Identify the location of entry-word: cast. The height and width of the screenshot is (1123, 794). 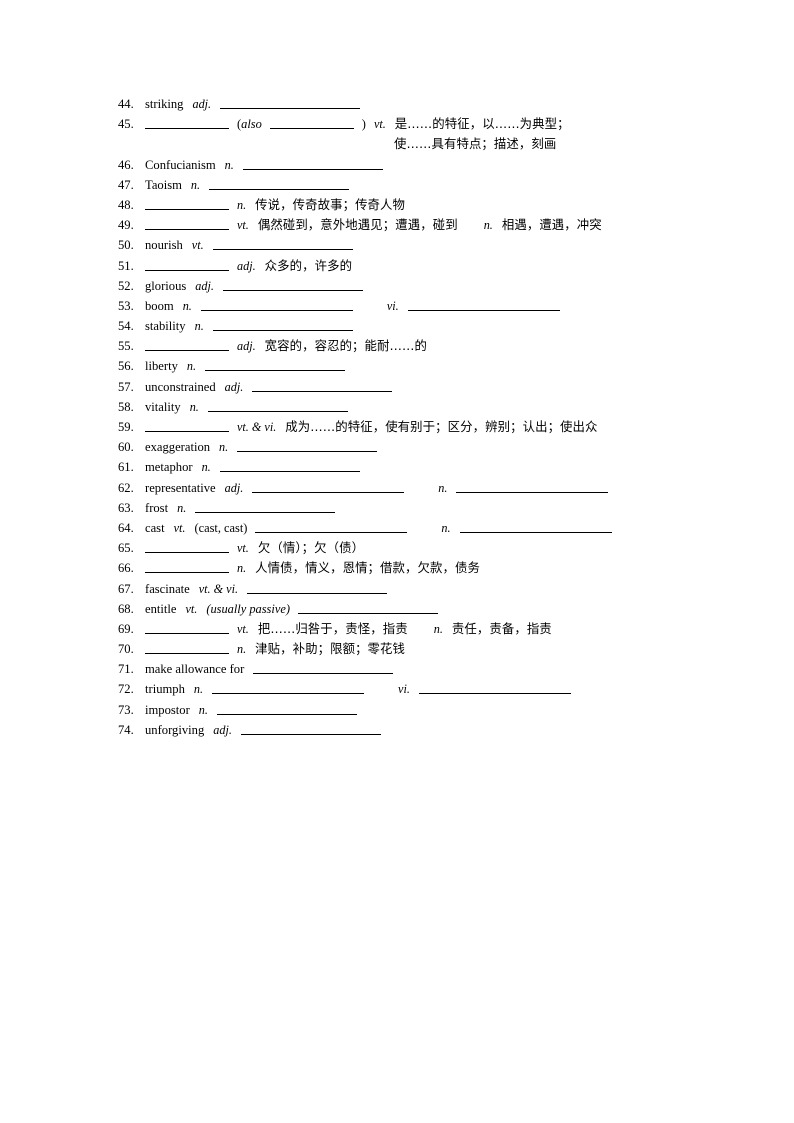
(155, 527).